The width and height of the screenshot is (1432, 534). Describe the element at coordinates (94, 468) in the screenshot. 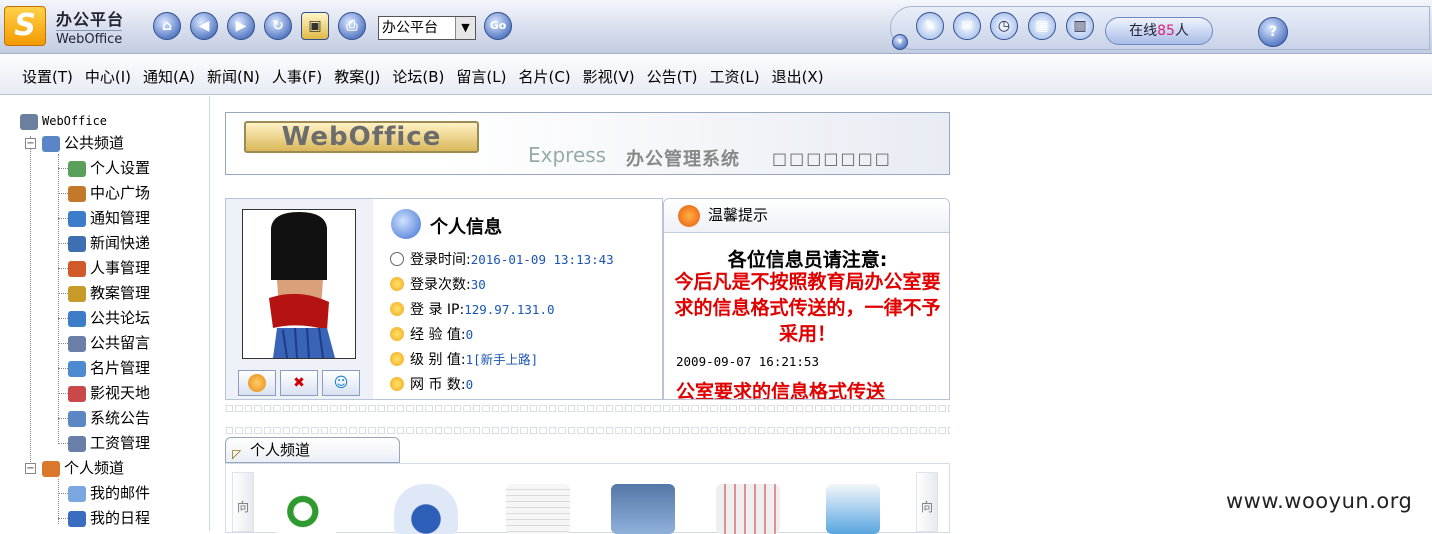

I see `tree-personal-label: 个人频道` at that location.